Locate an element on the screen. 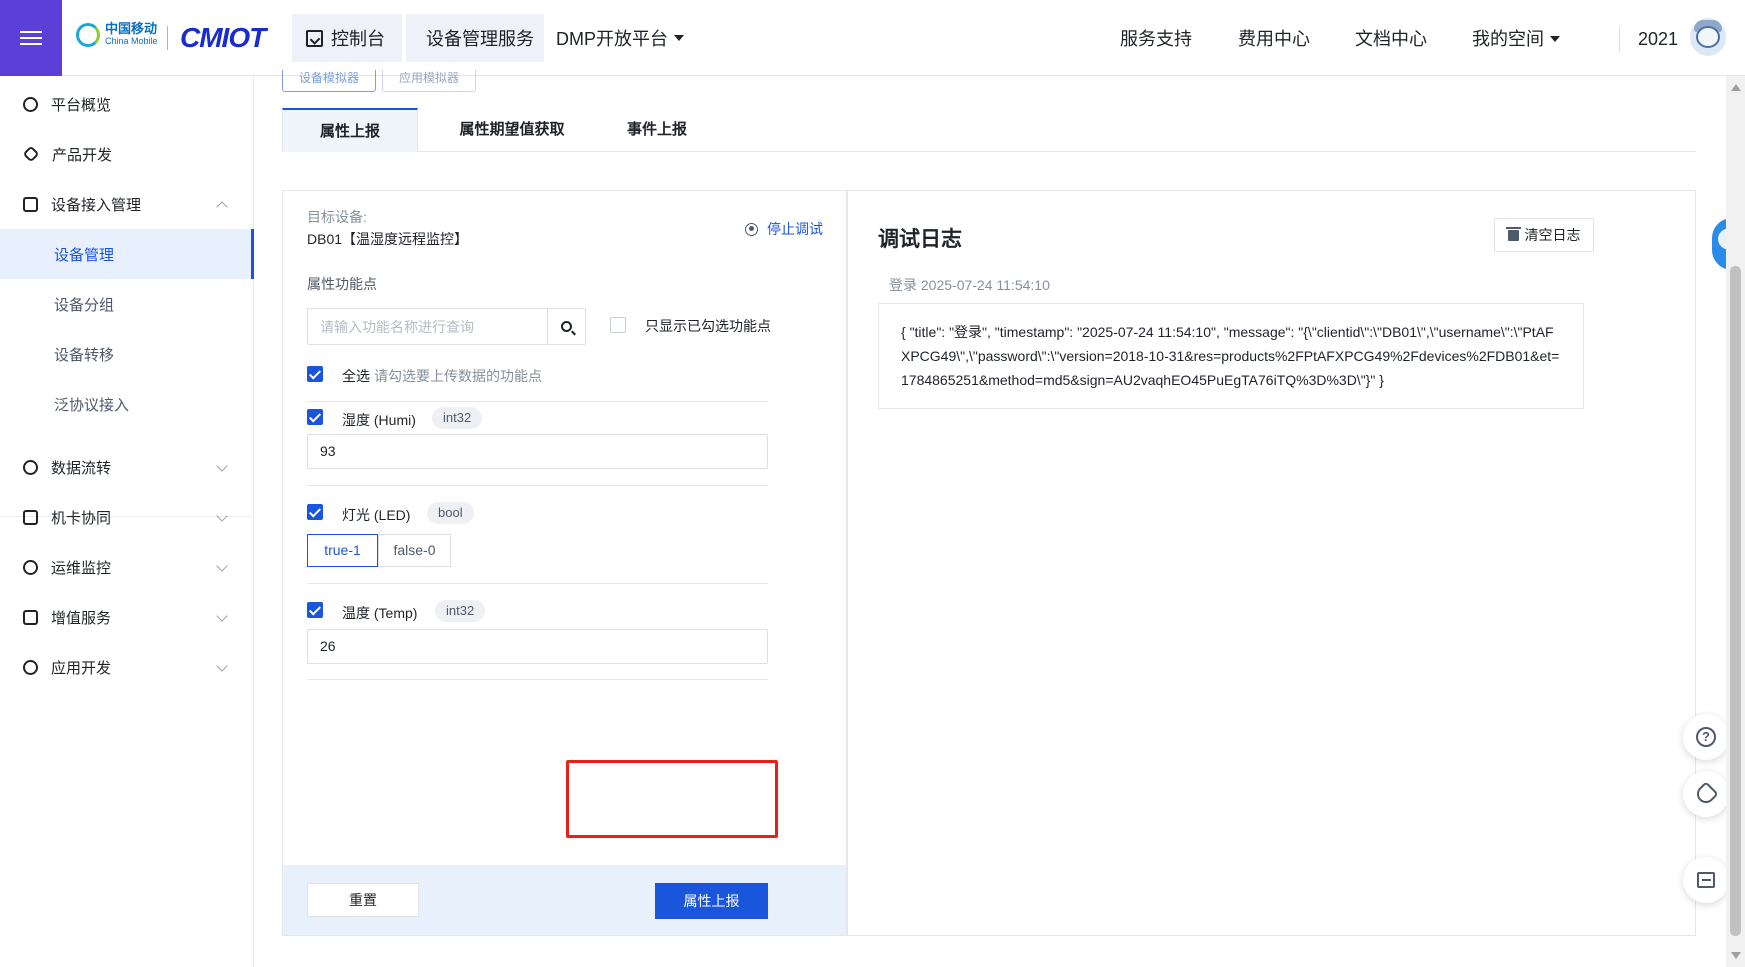 Image resolution: width=1745 pixels, height=967 pixels. china-mobile-logo-icon is located at coordinates (88, 34).